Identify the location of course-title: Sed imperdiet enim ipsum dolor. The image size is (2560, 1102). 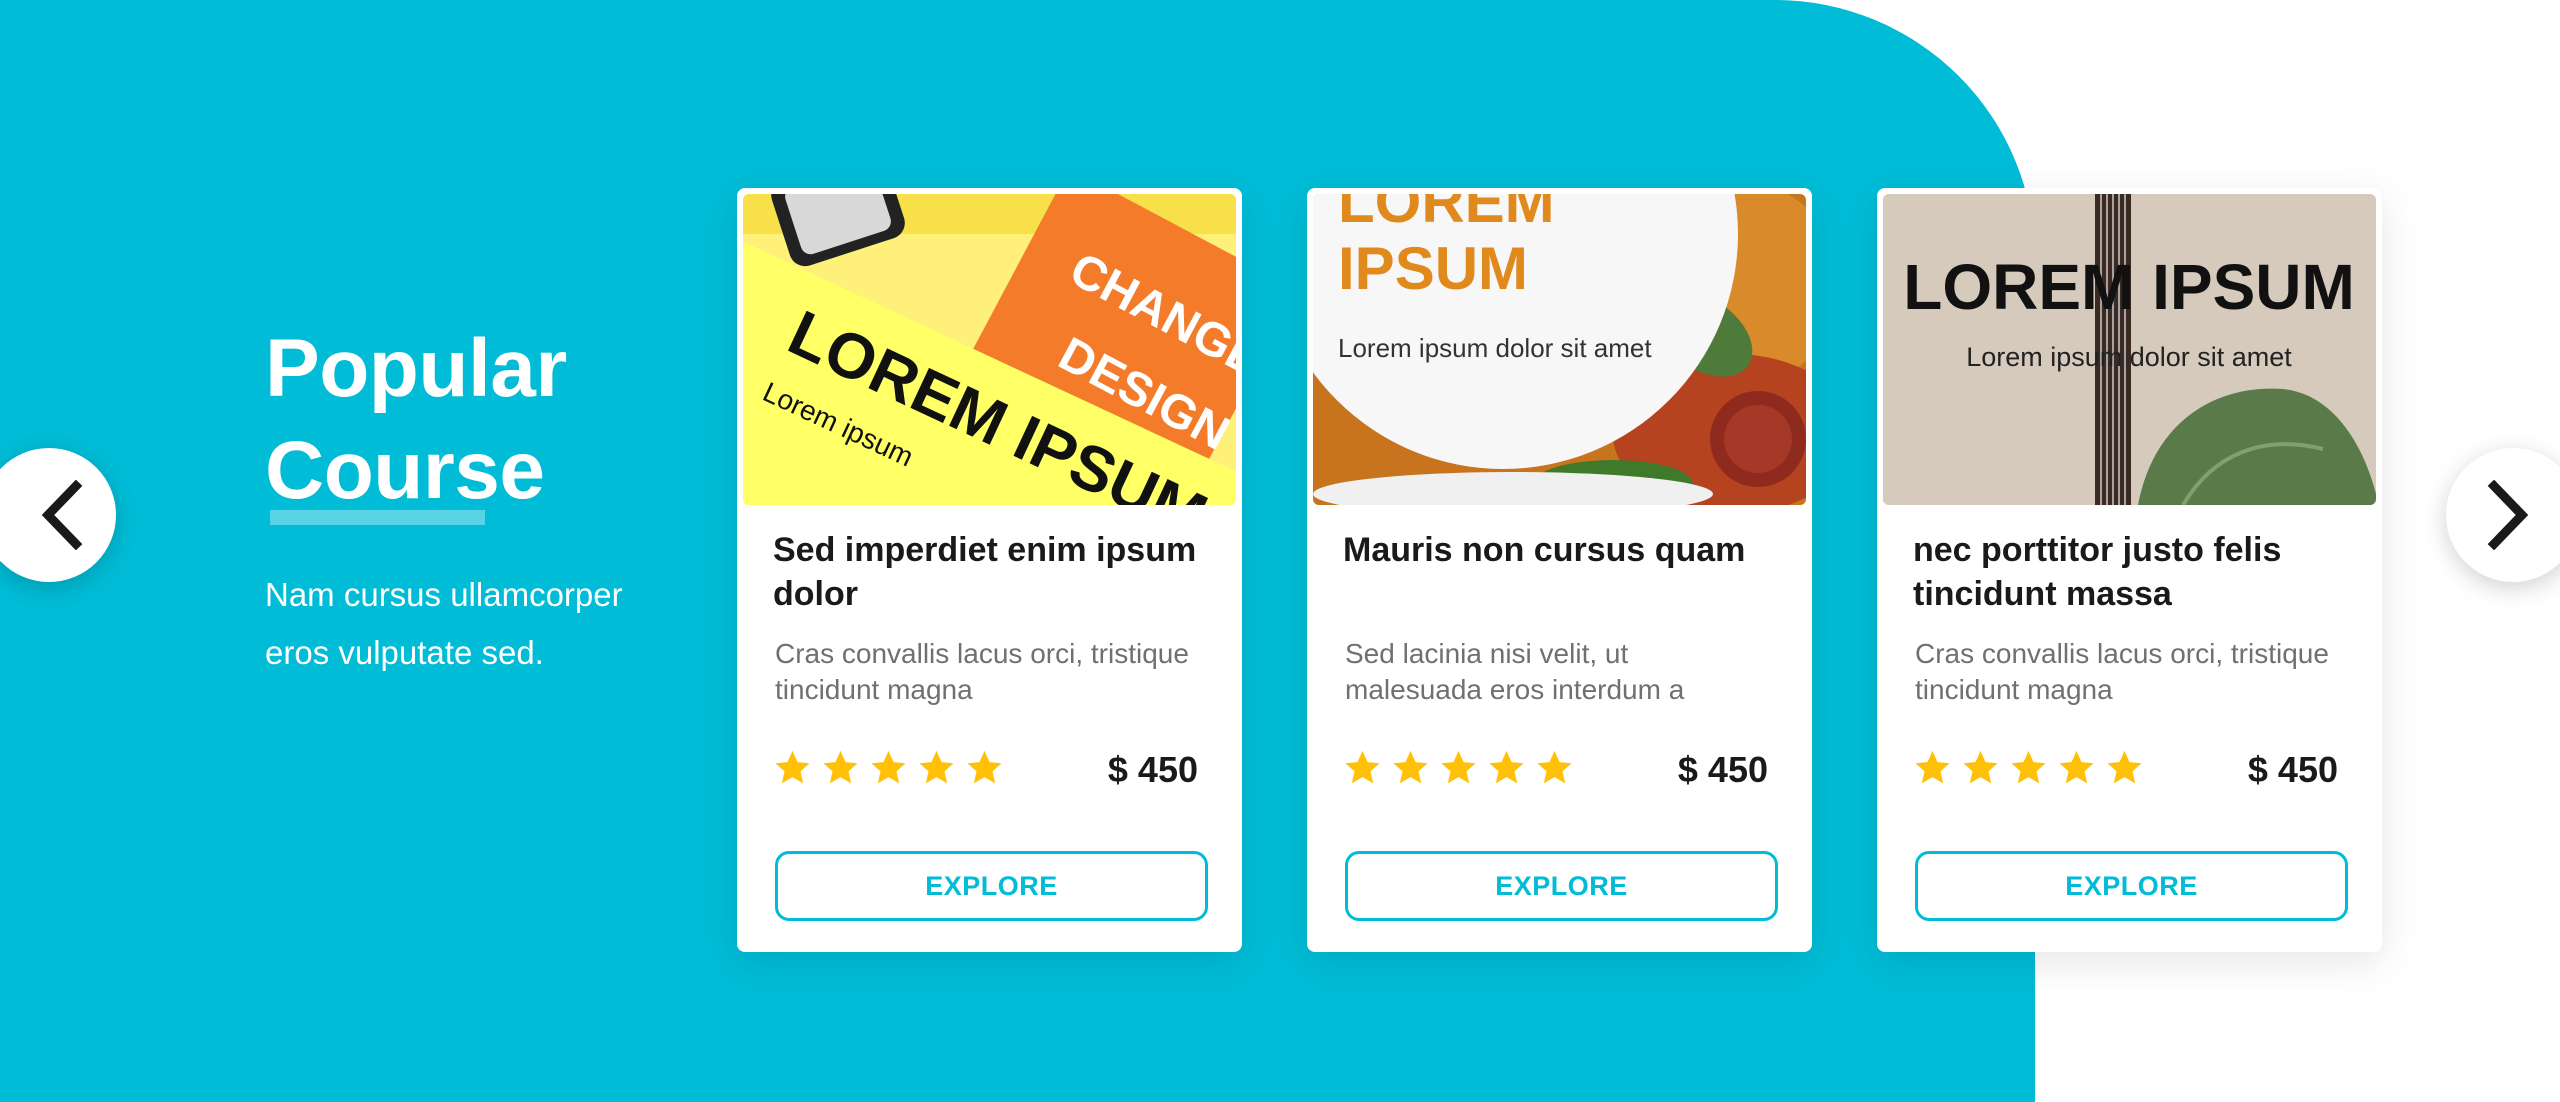
(985, 572).